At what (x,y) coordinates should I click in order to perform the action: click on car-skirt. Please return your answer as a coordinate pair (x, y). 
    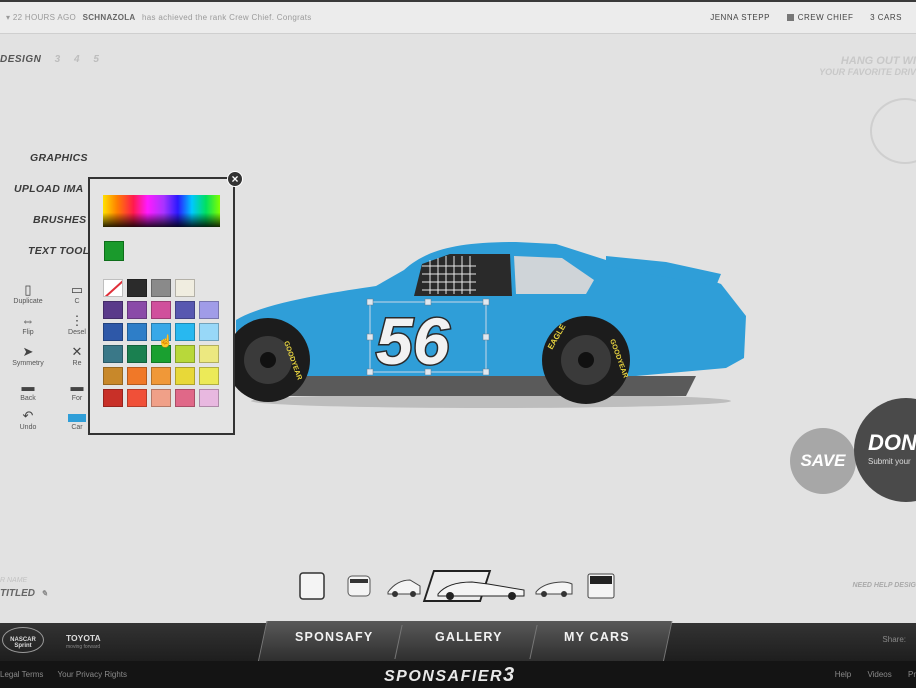
    Looking at the image, I should click on (471, 386).